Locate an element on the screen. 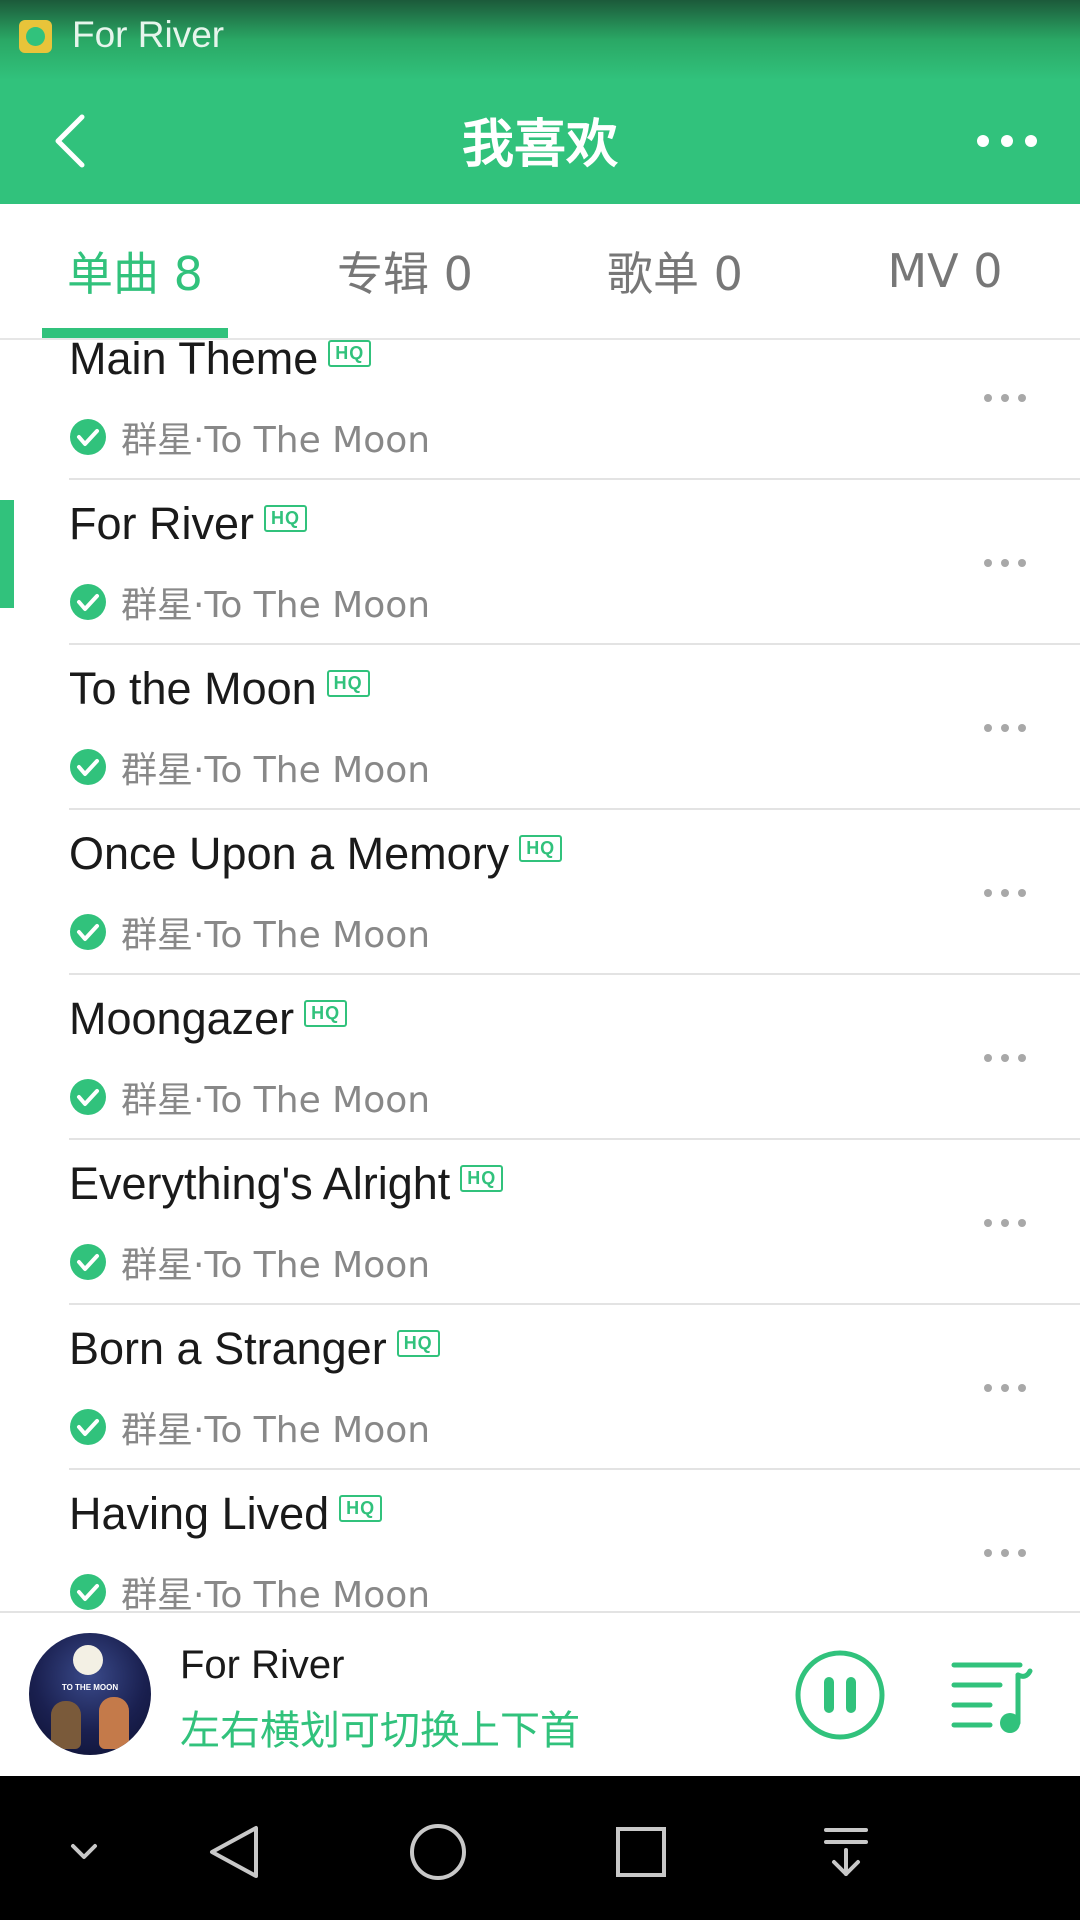  chevron-down-icon is located at coordinates (84, 1851).